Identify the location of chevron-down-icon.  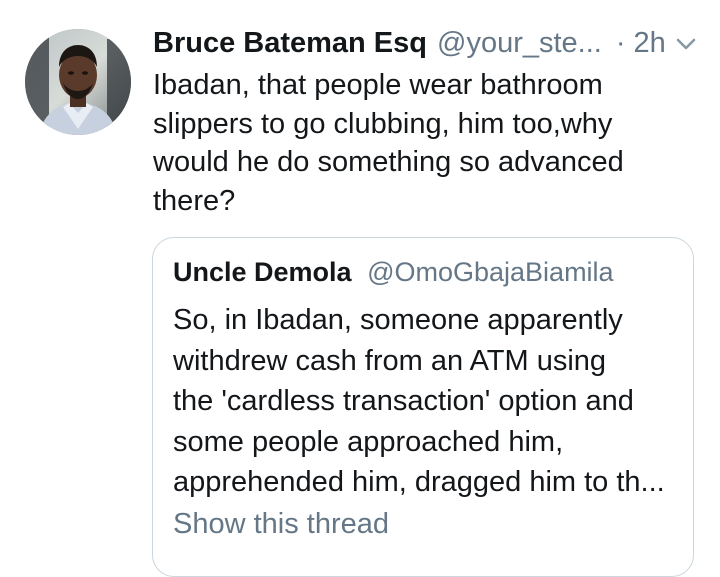
(686, 44).